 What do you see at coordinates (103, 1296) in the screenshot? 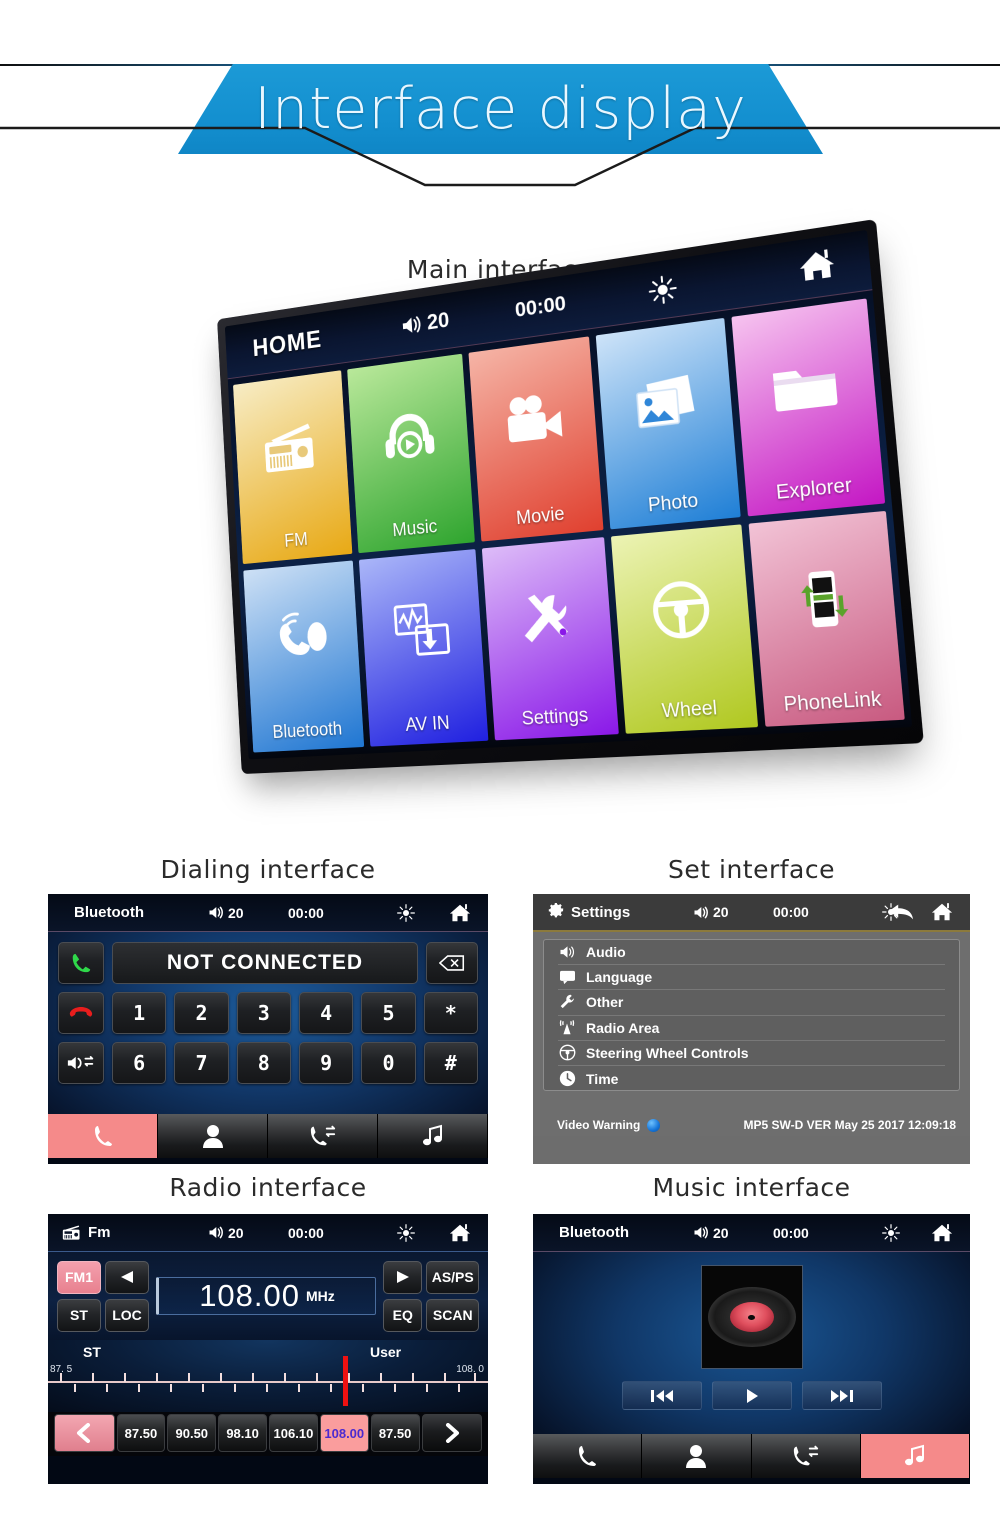
I see `radio-left-controls: FM1 ST LOC` at bounding box center [103, 1296].